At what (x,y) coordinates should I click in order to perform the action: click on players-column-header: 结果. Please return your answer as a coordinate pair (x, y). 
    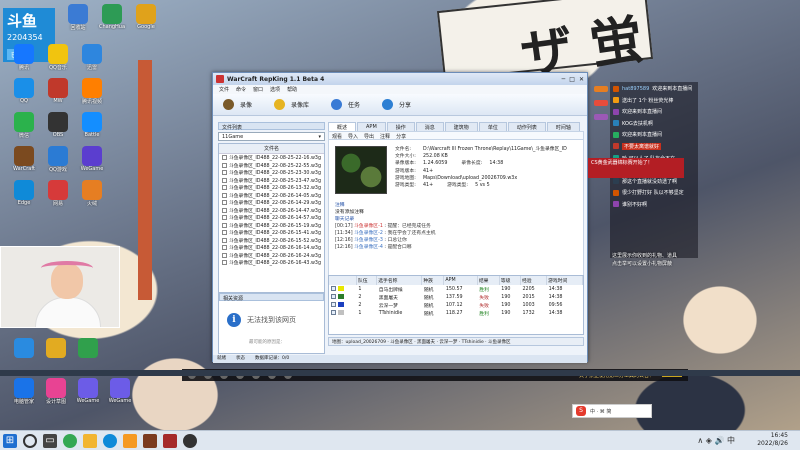
    Looking at the image, I should click on (488, 280).